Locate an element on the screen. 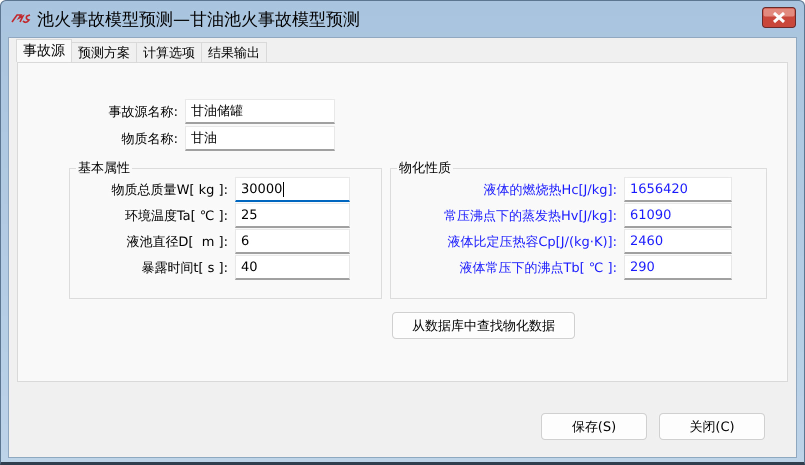 Image resolution: width=805 pixels, height=465 pixels. input-field: 30000 is located at coordinates (292, 189).